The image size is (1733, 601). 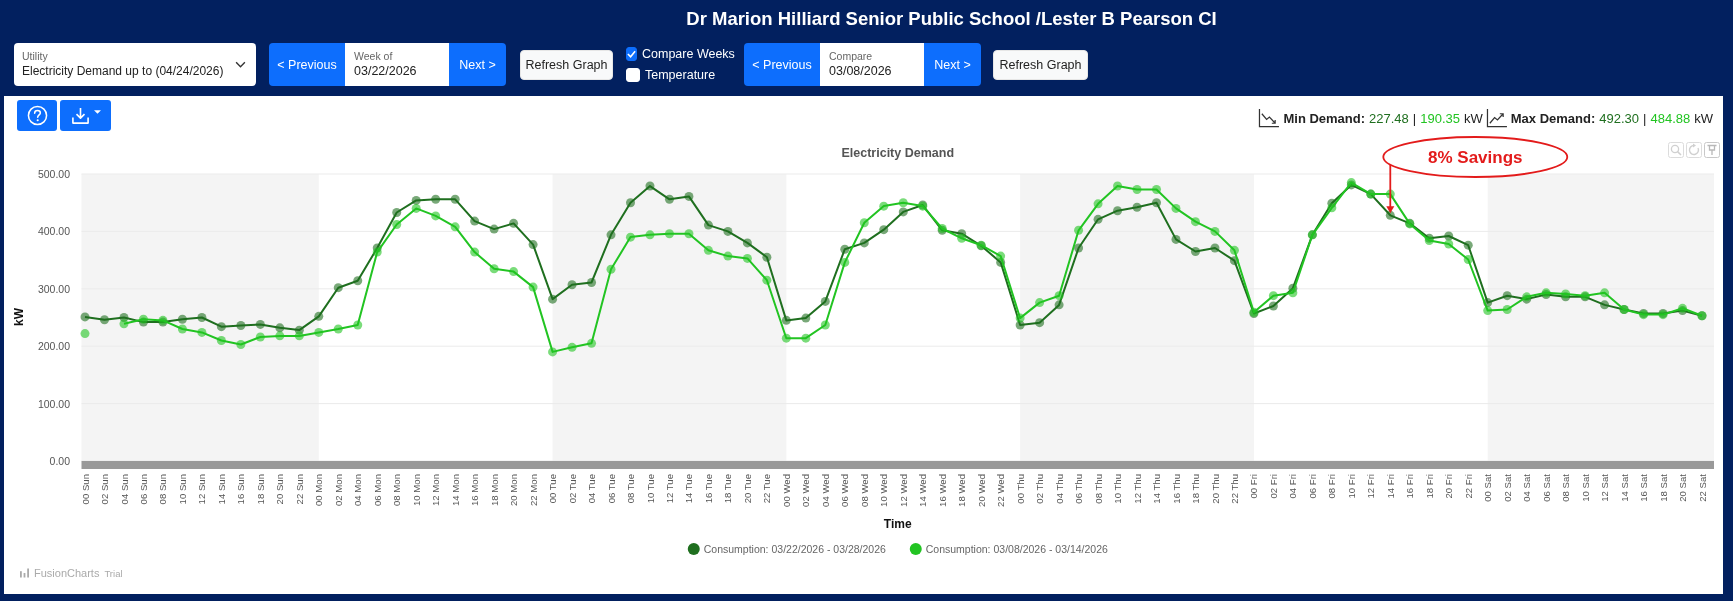 I want to click on chart-down-icon, so click(x=1269, y=118).